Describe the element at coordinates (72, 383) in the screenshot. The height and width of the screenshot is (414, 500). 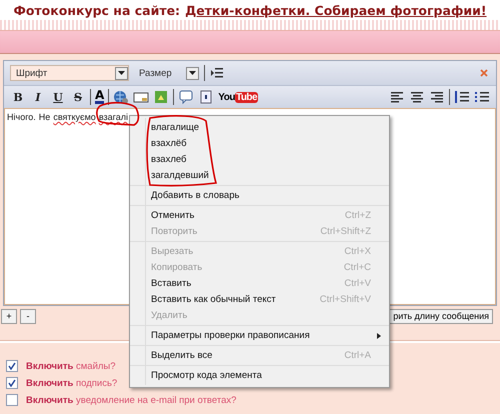
I see `option-label: Включить подпись?` at that location.